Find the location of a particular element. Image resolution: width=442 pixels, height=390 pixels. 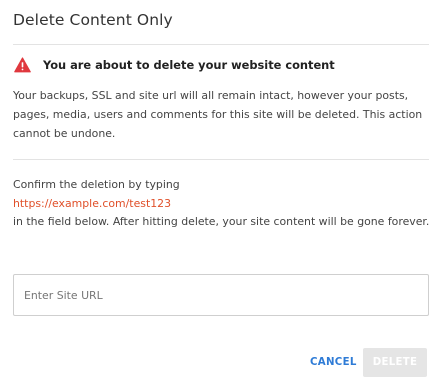

warning-triangle-icon is located at coordinates (22, 65).